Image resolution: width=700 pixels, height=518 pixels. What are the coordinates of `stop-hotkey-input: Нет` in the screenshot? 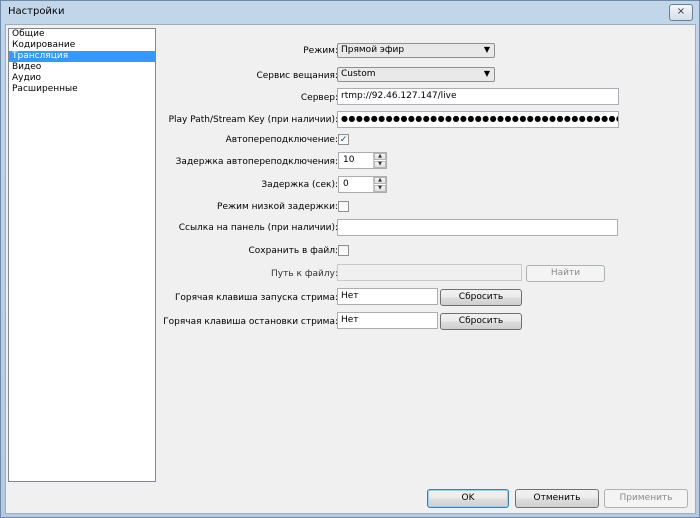 It's located at (387, 320).